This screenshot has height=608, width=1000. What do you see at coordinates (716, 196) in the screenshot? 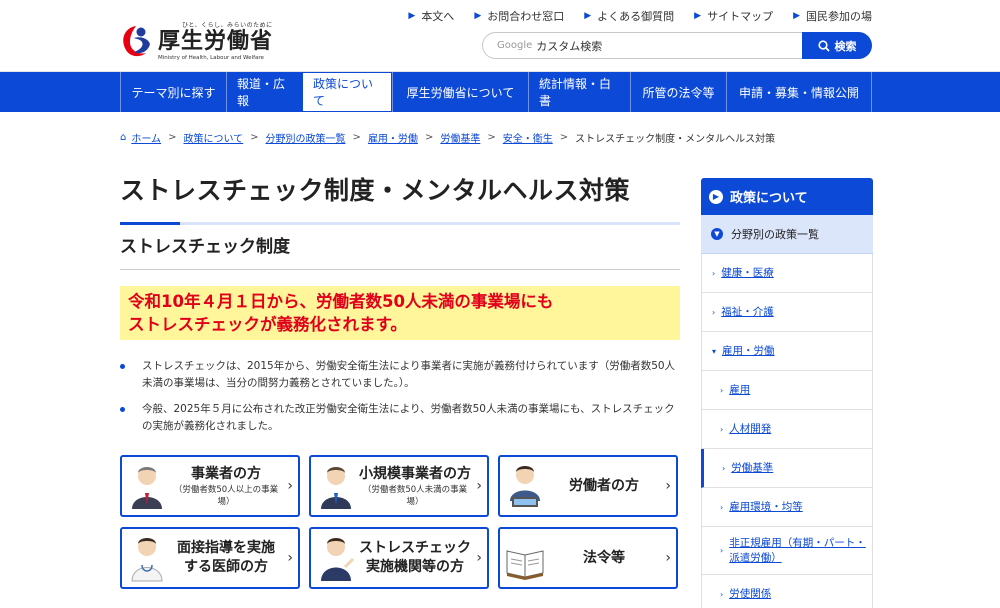
I see `chevron-right-circle-icon: ▶` at bounding box center [716, 196].